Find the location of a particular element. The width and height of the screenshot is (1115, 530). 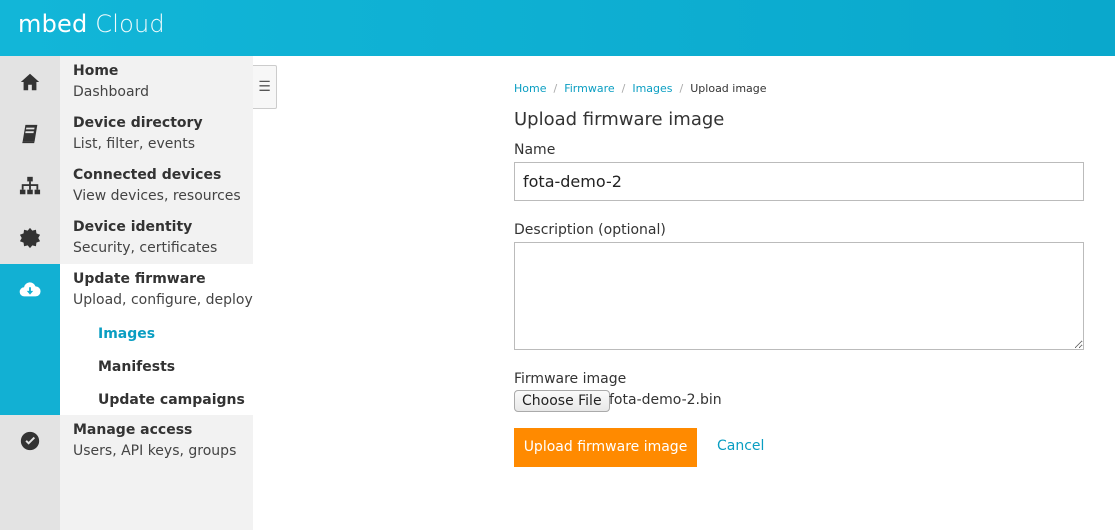

sidebar-item-subtitle: Dashboard is located at coordinates (111, 92).